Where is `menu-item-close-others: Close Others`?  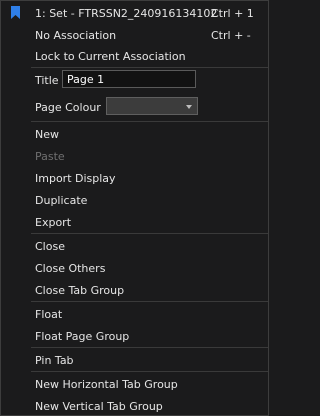 menu-item-close-others: Close Others is located at coordinates (134, 268).